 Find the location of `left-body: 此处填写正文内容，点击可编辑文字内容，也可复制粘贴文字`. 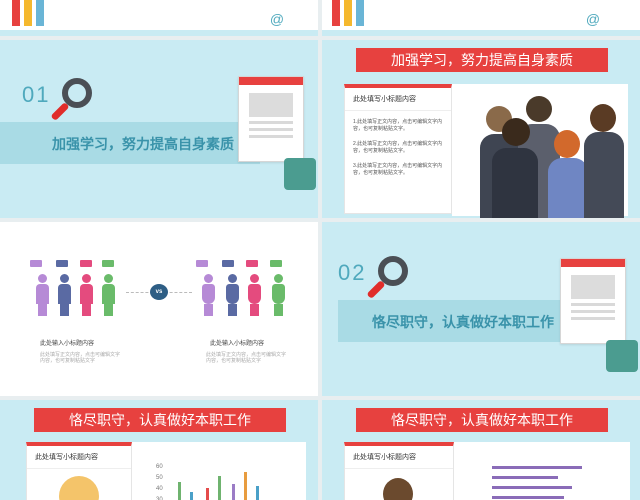

left-body: 此处填写正文内容，点击可编辑文字内容，也可复制粘贴文字 is located at coordinates (80, 358).